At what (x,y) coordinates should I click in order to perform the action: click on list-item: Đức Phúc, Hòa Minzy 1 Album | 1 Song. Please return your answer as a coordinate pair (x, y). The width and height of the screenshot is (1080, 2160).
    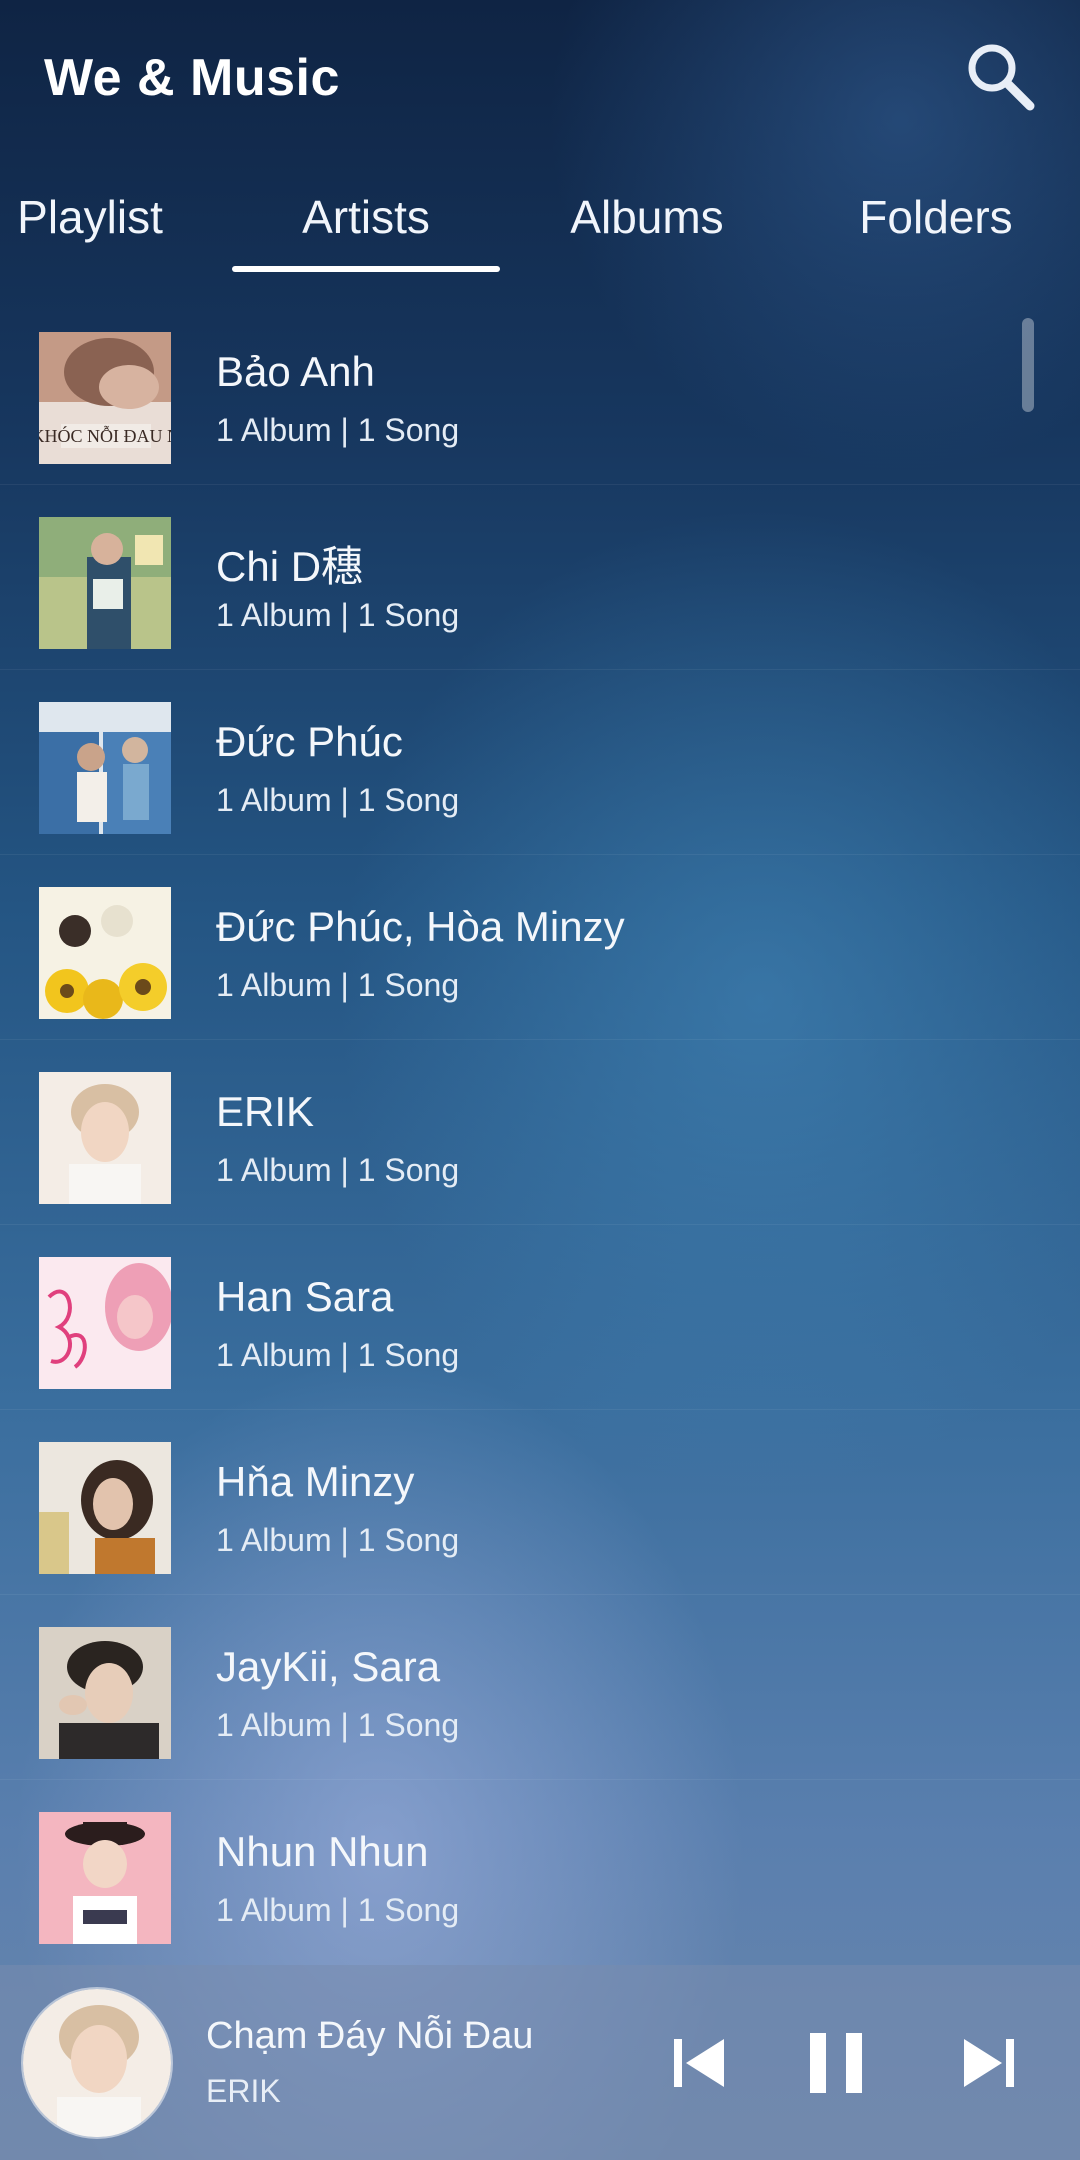
    Looking at the image, I should click on (540, 947).